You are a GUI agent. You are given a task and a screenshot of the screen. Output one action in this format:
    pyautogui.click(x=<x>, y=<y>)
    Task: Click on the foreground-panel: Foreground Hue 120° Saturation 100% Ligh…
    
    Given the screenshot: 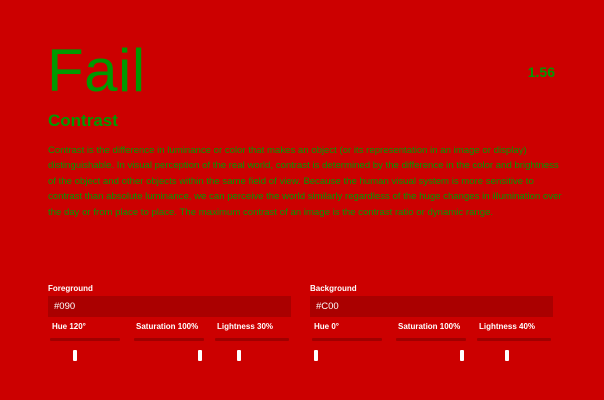 What is the action you would take?
    pyautogui.click(x=169, y=322)
    